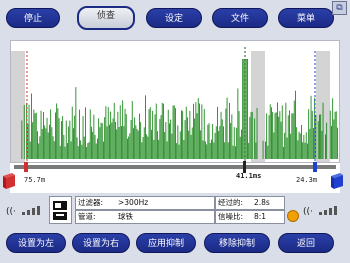  Describe the element at coordinates (166, 243) in the screenshot. I see `apply-suppression-button: 应用抑制` at that location.